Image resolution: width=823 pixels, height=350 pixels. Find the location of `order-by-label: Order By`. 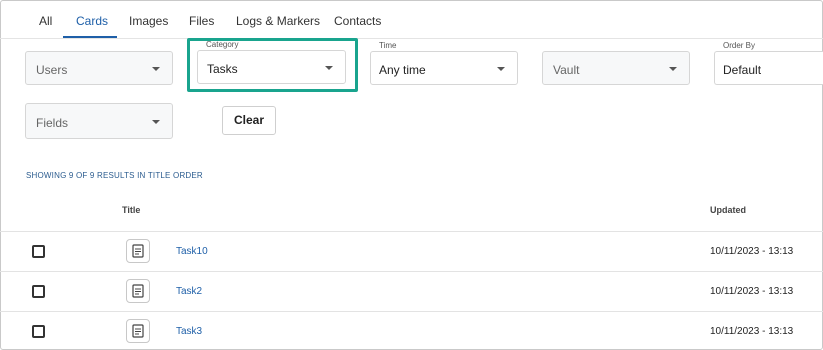

order-by-label: Order By is located at coordinates (739, 45).